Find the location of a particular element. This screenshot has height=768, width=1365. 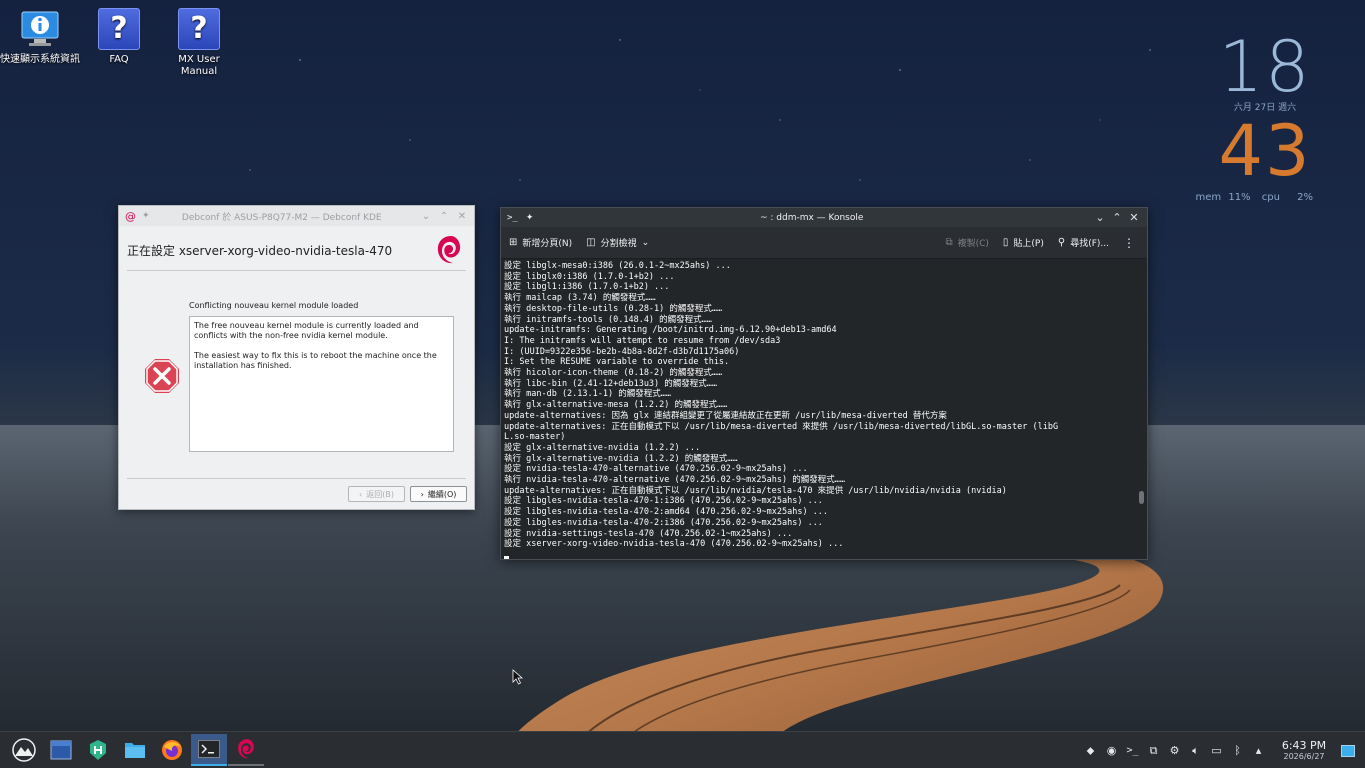

new-tab-icon: ⊞ is located at coordinates (513, 242).